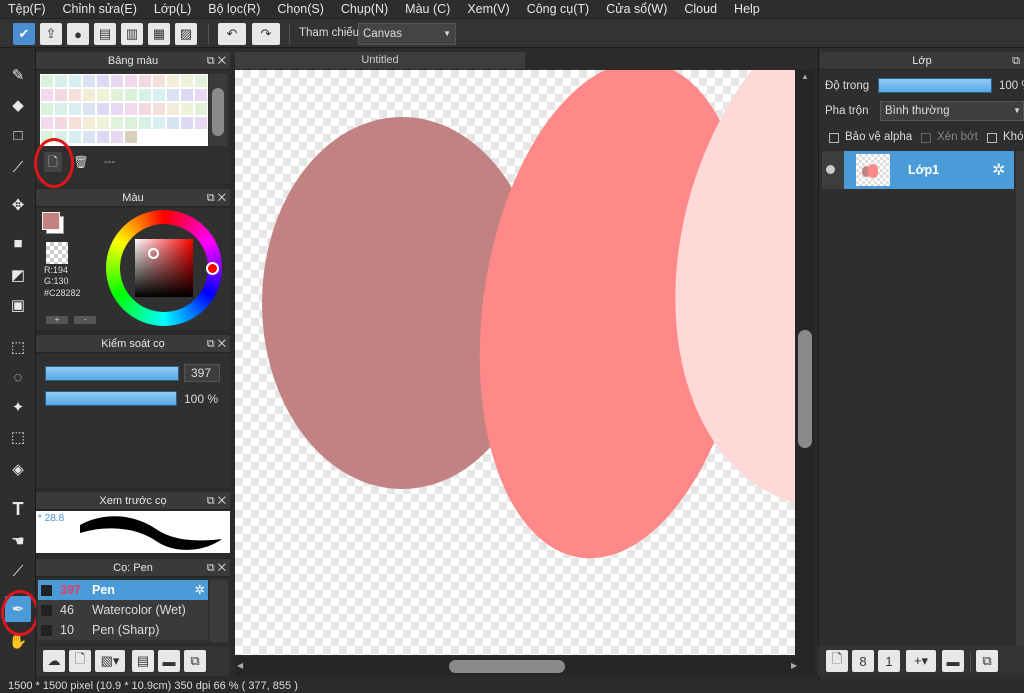  Describe the element at coordinates (57, 320) in the screenshot. I see `add-color-button: +` at that location.